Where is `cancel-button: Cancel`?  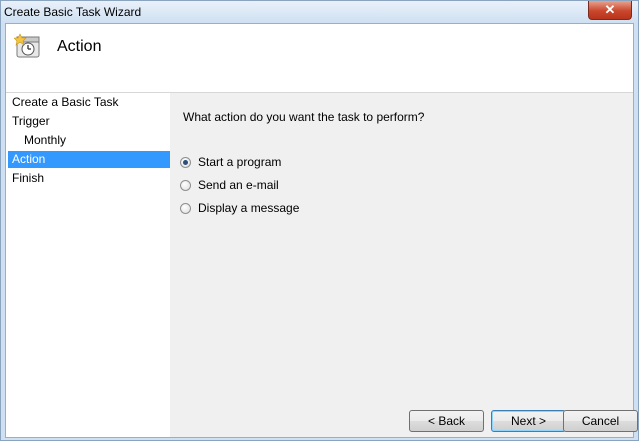
cancel-button: Cancel is located at coordinates (600, 421).